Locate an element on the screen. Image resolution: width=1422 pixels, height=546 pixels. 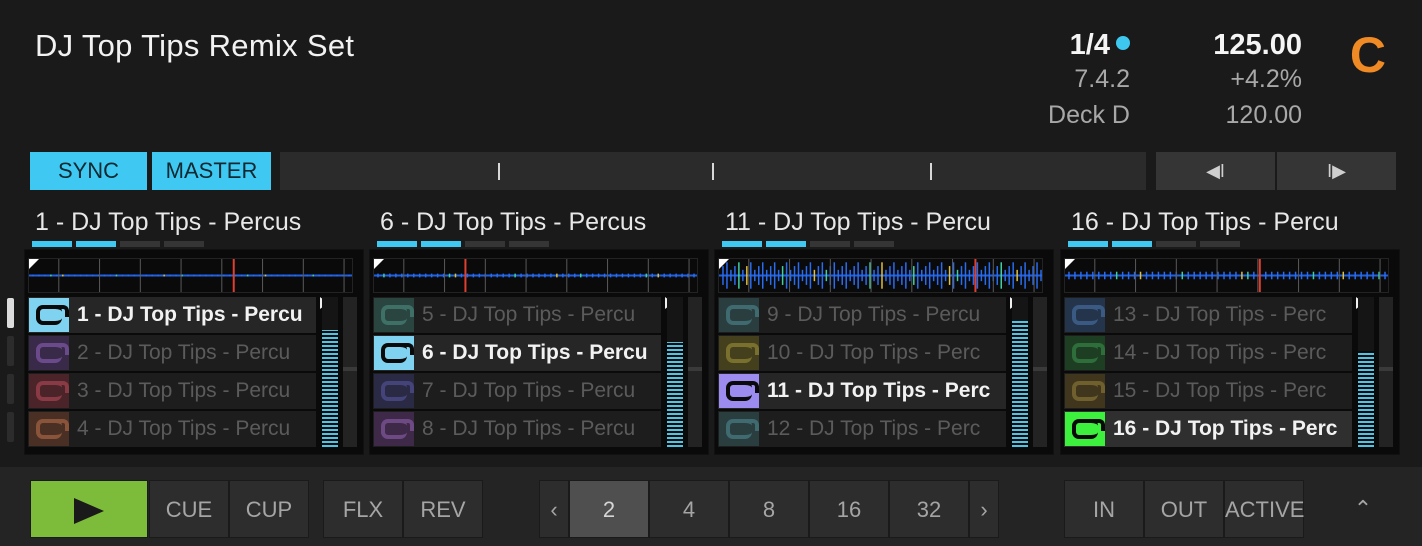
sample-cell: 3 - DJ Top Tips - Percu is located at coordinates (172, 391).